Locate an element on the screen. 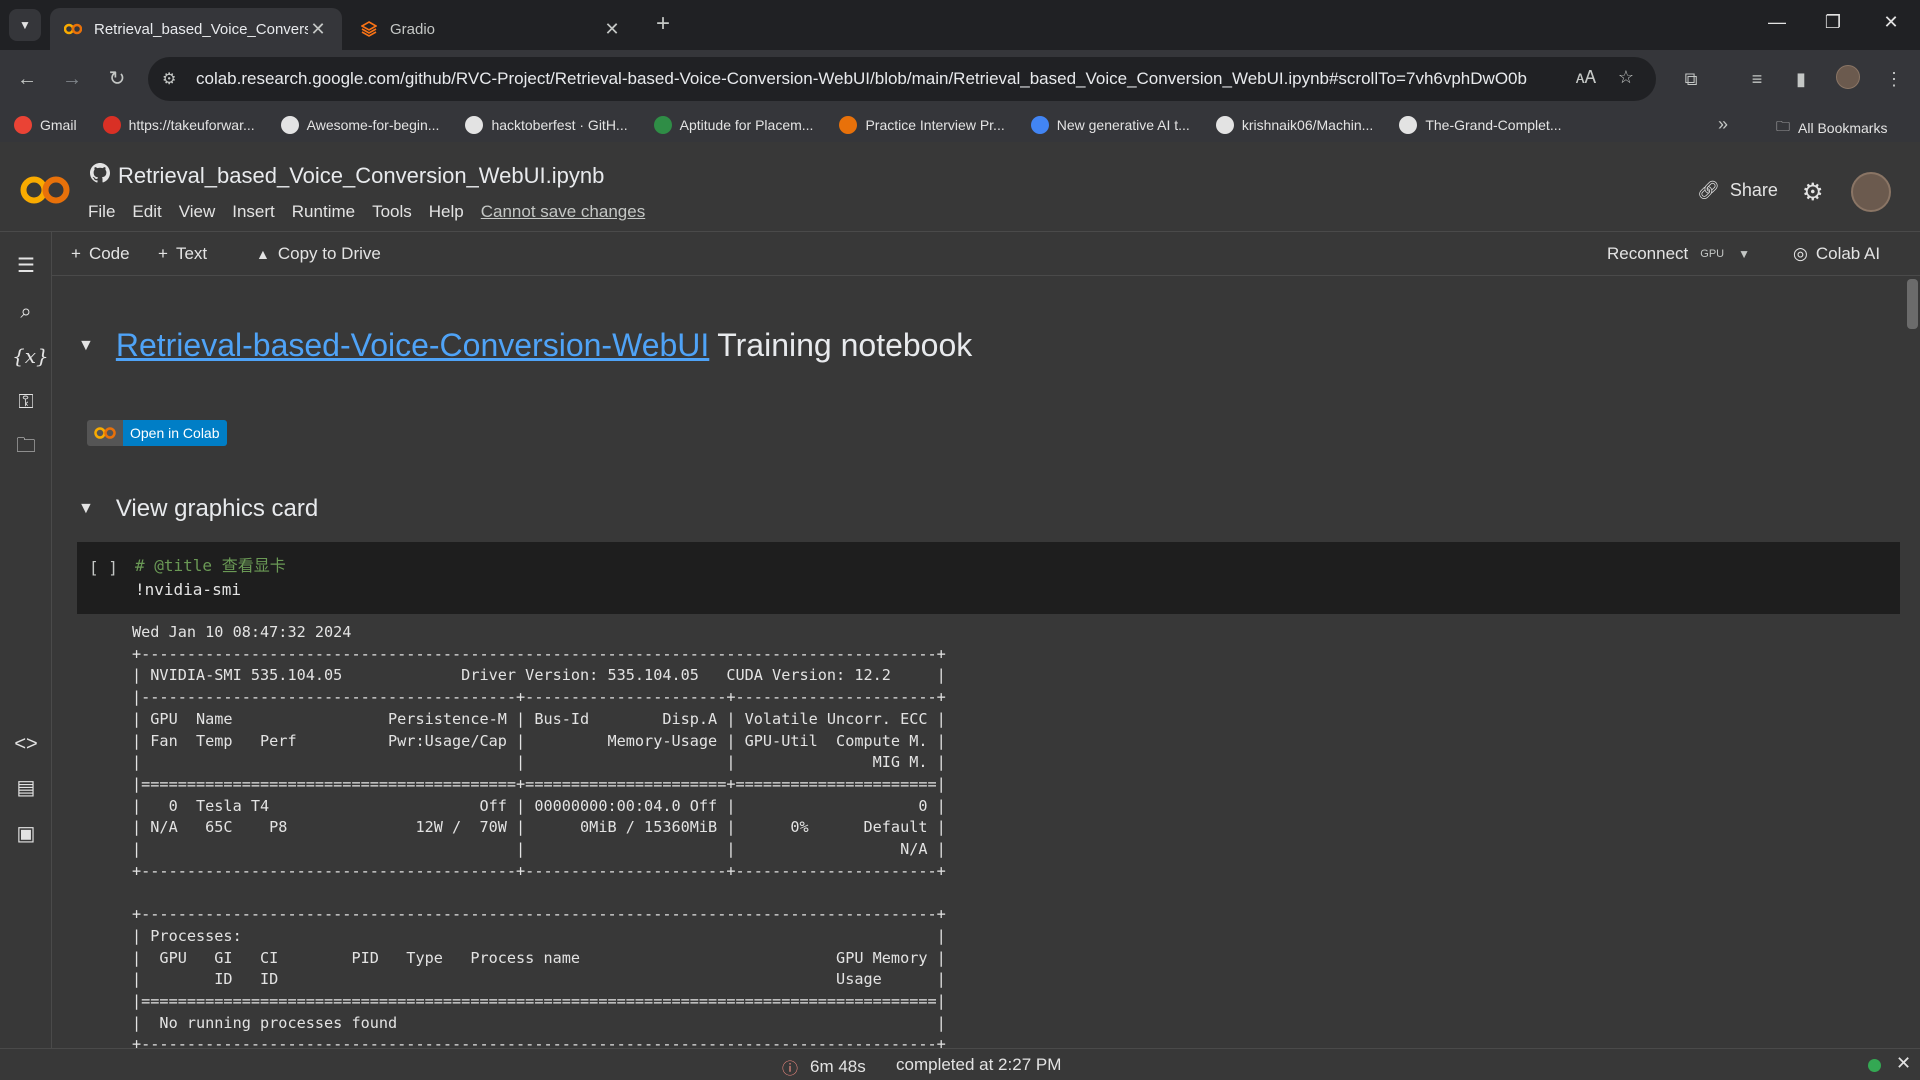 The height and width of the screenshot is (1080, 1920). add-text-label: Text is located at coordinates (191, 253).